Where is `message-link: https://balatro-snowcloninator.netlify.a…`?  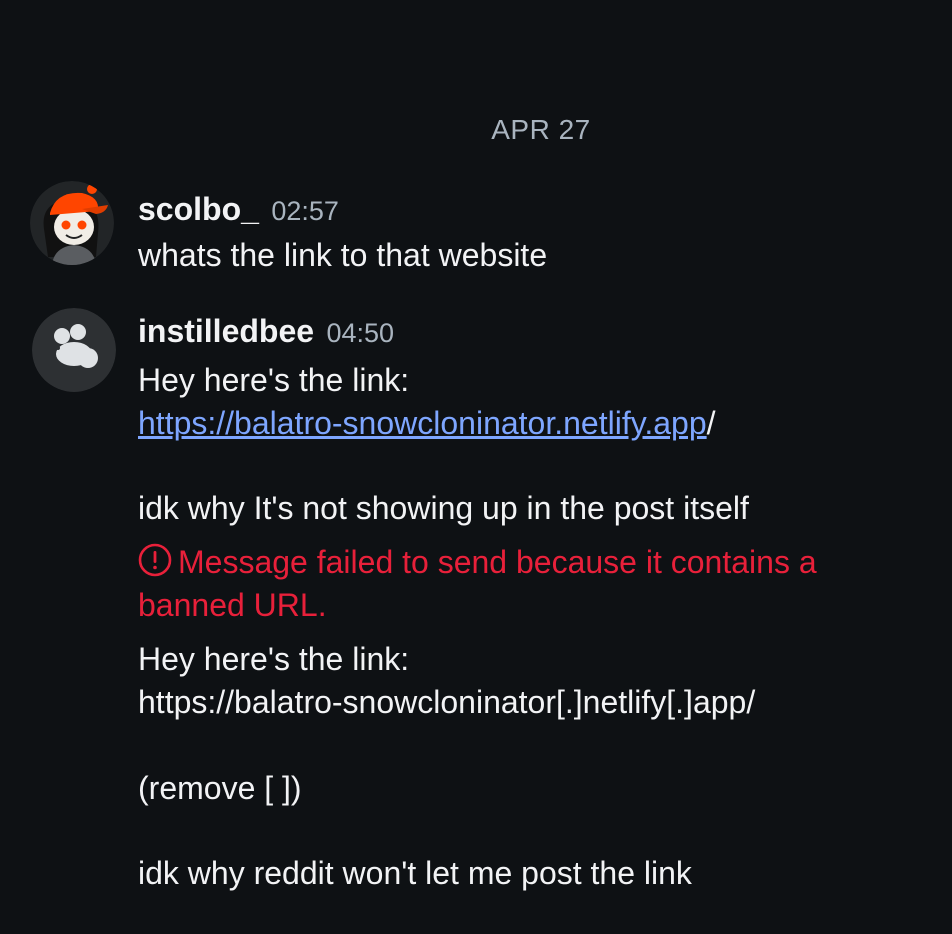
message-link: https://balatro-snowcloninator.netlify.a… is located at coordinates (422, 423).